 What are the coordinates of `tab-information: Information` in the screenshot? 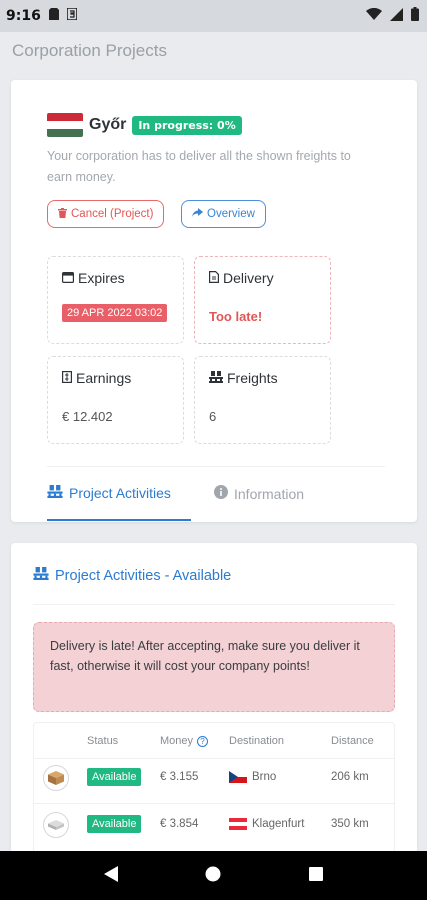 It's located at (259, 493).